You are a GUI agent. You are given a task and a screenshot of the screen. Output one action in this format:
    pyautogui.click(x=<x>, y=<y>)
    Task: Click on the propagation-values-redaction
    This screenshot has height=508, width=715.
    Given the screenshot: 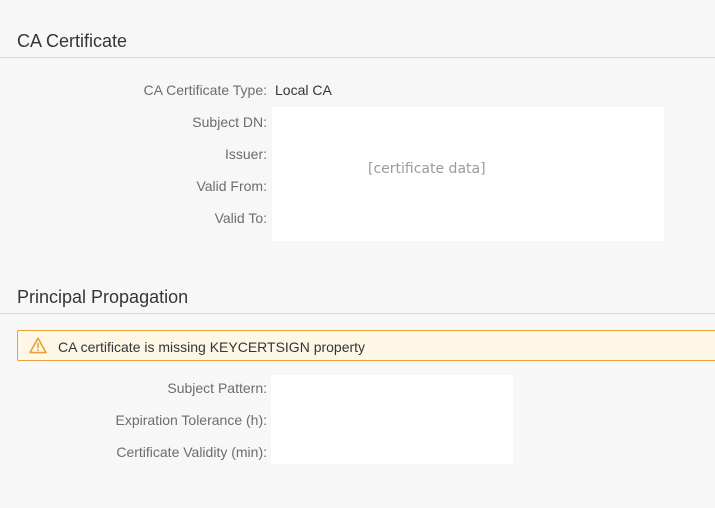 What is the action you would take?
    pyautogui.click(x=392, y=419)
    